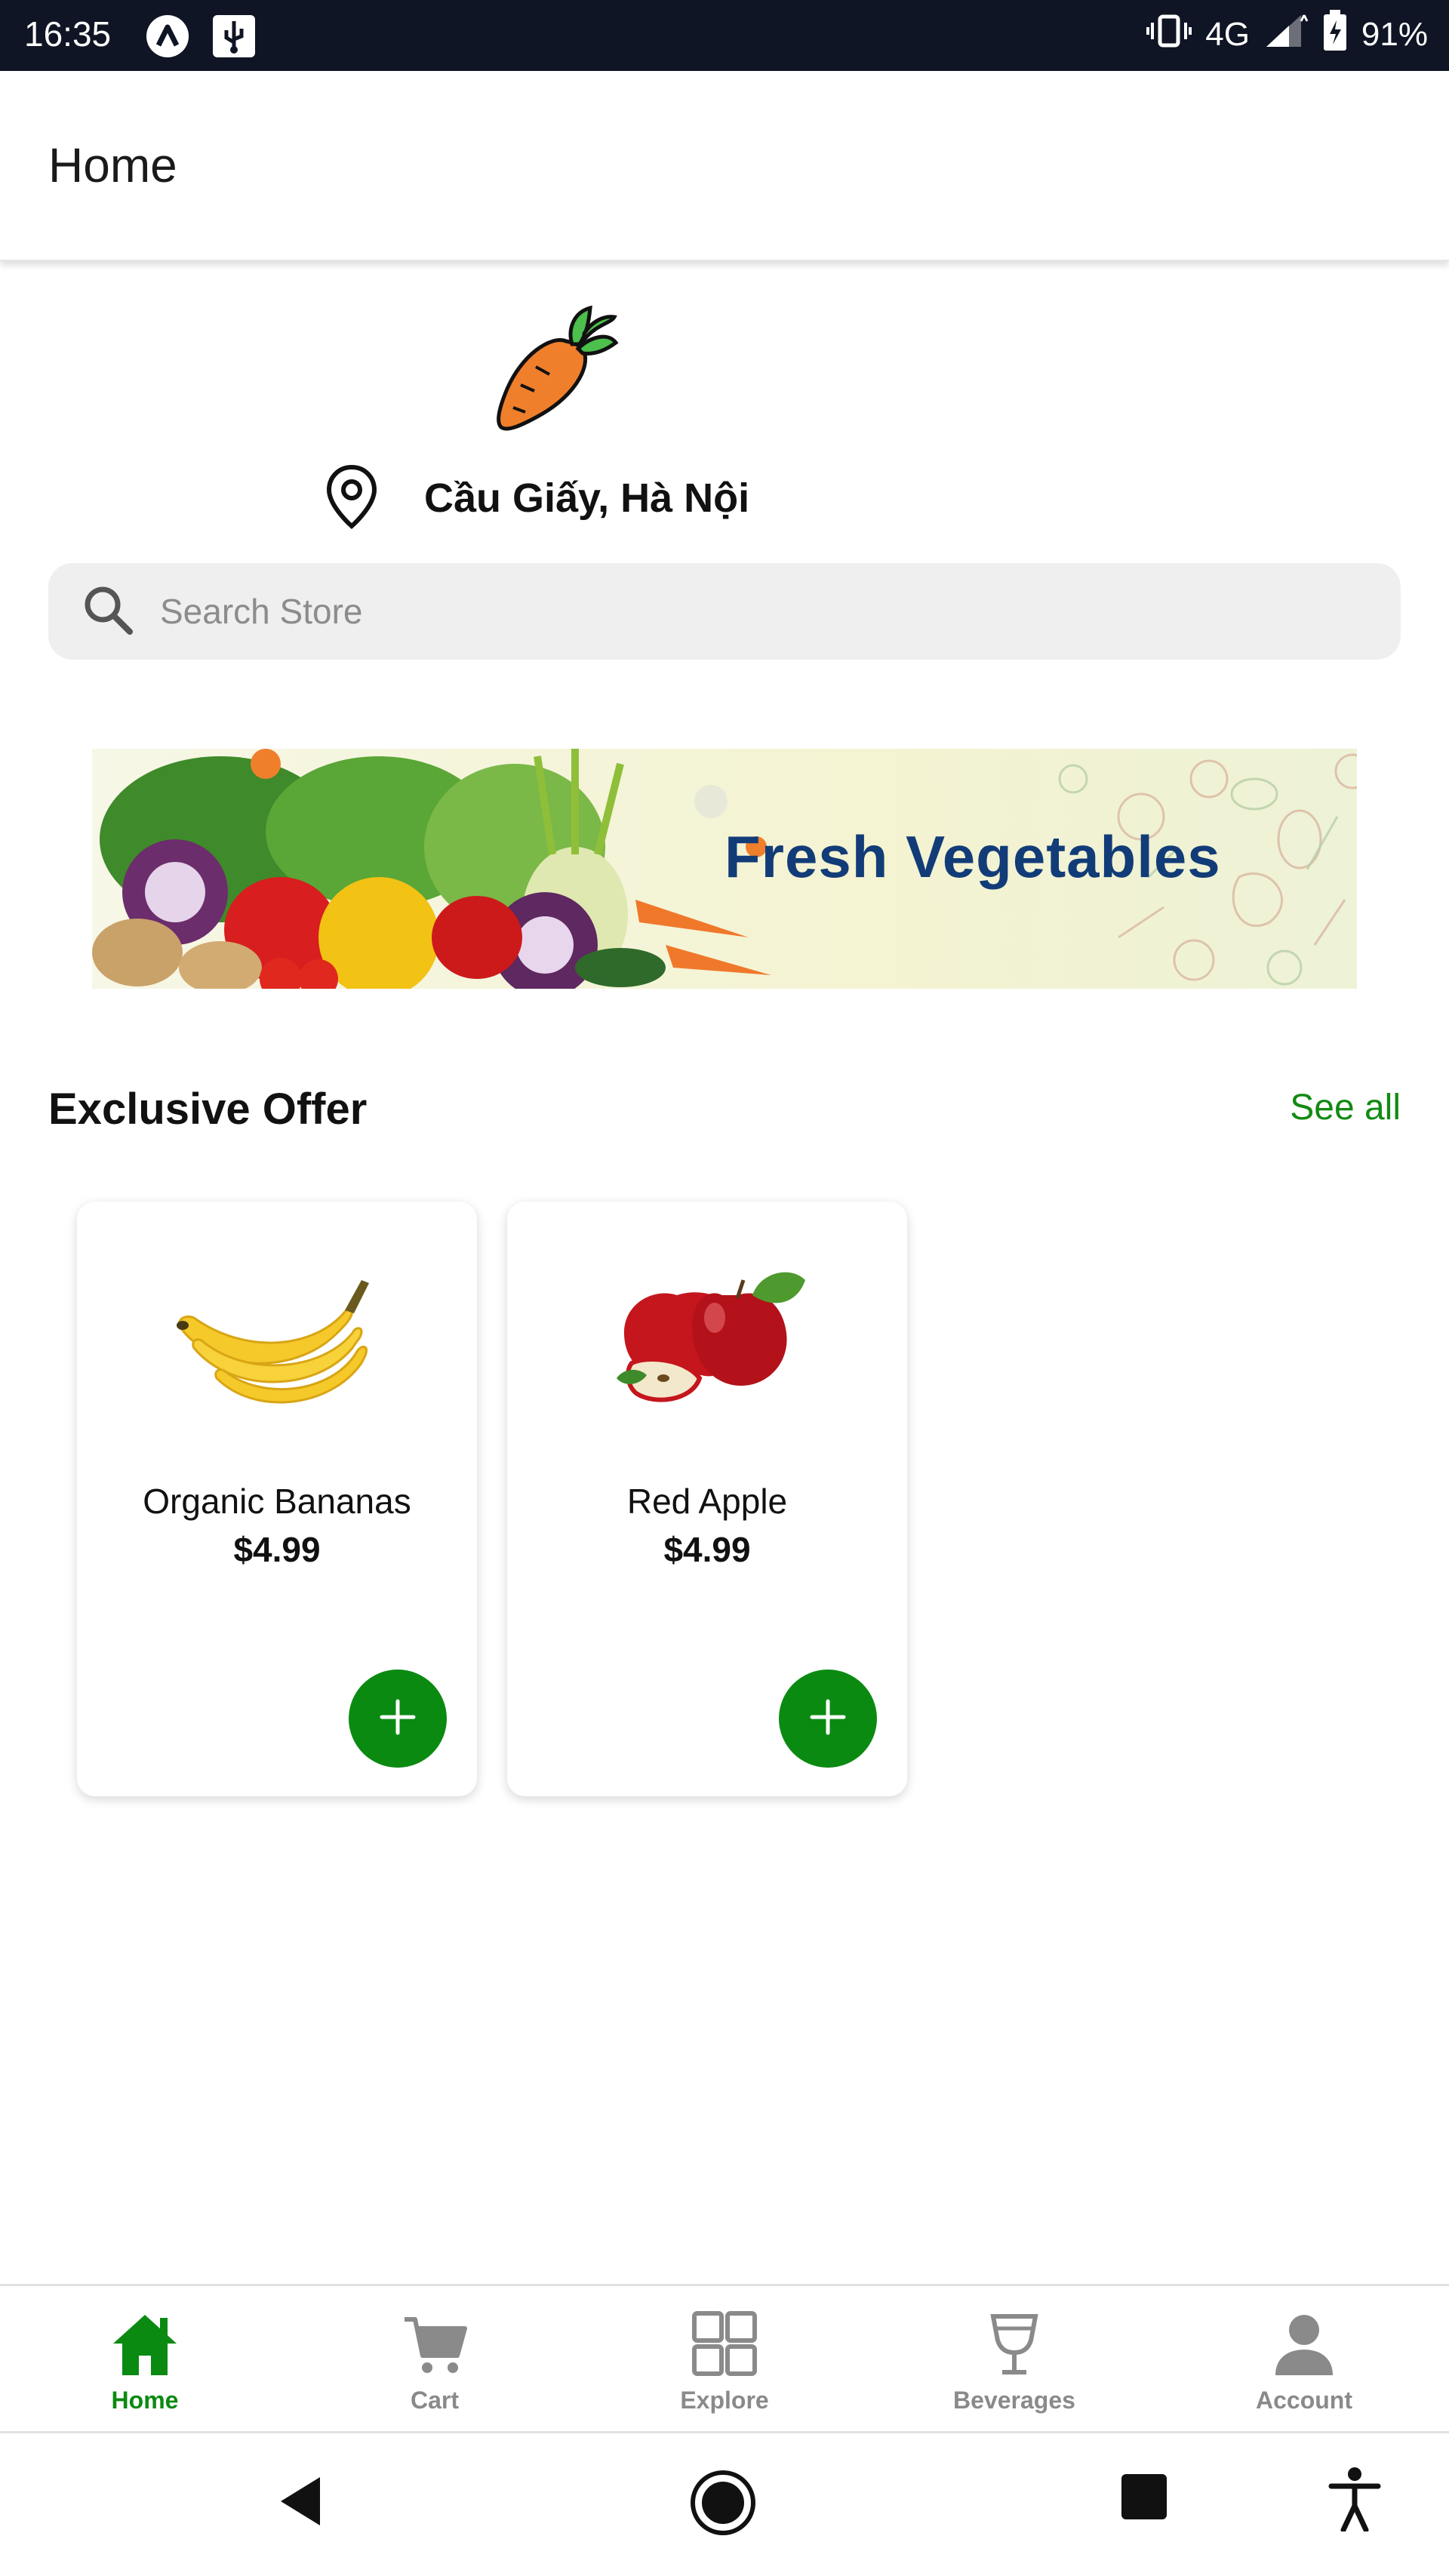  Describe the element at coordinates (301, 2503) in the screenshot. I see `back-icon` at that location.